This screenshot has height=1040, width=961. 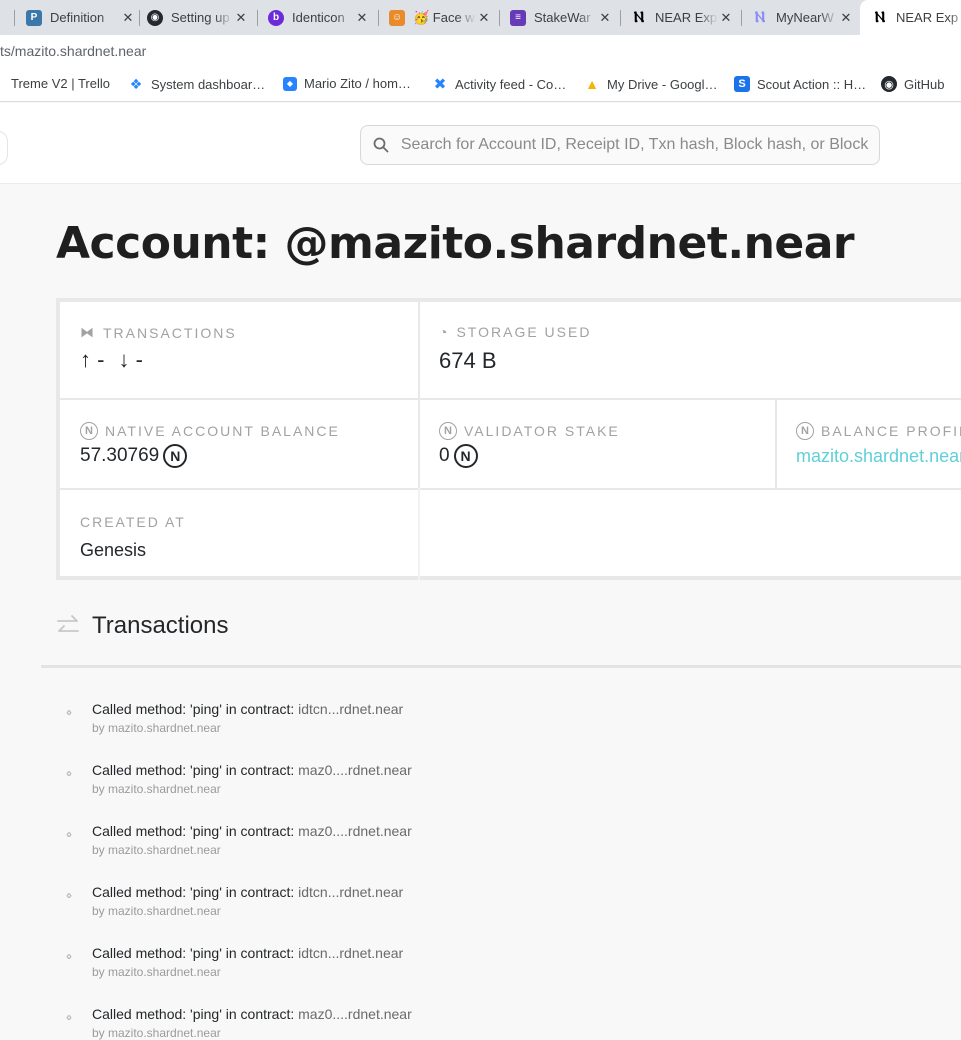 I want to click on storage-icon: ◔, so click(x=444, y=332).